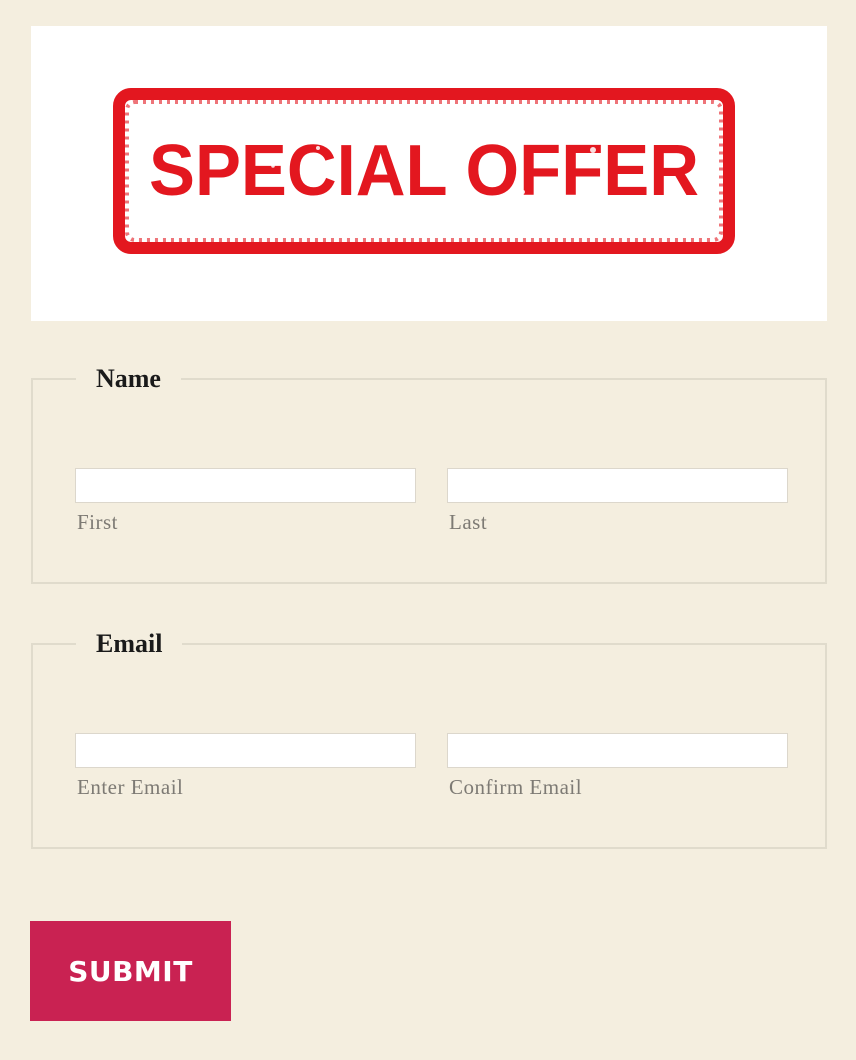 The height and width of the screenshot is (1060, 856). Describe the element at coordinates (468, 522) in the screenshot. I see `last-name-label: Last` at that location.